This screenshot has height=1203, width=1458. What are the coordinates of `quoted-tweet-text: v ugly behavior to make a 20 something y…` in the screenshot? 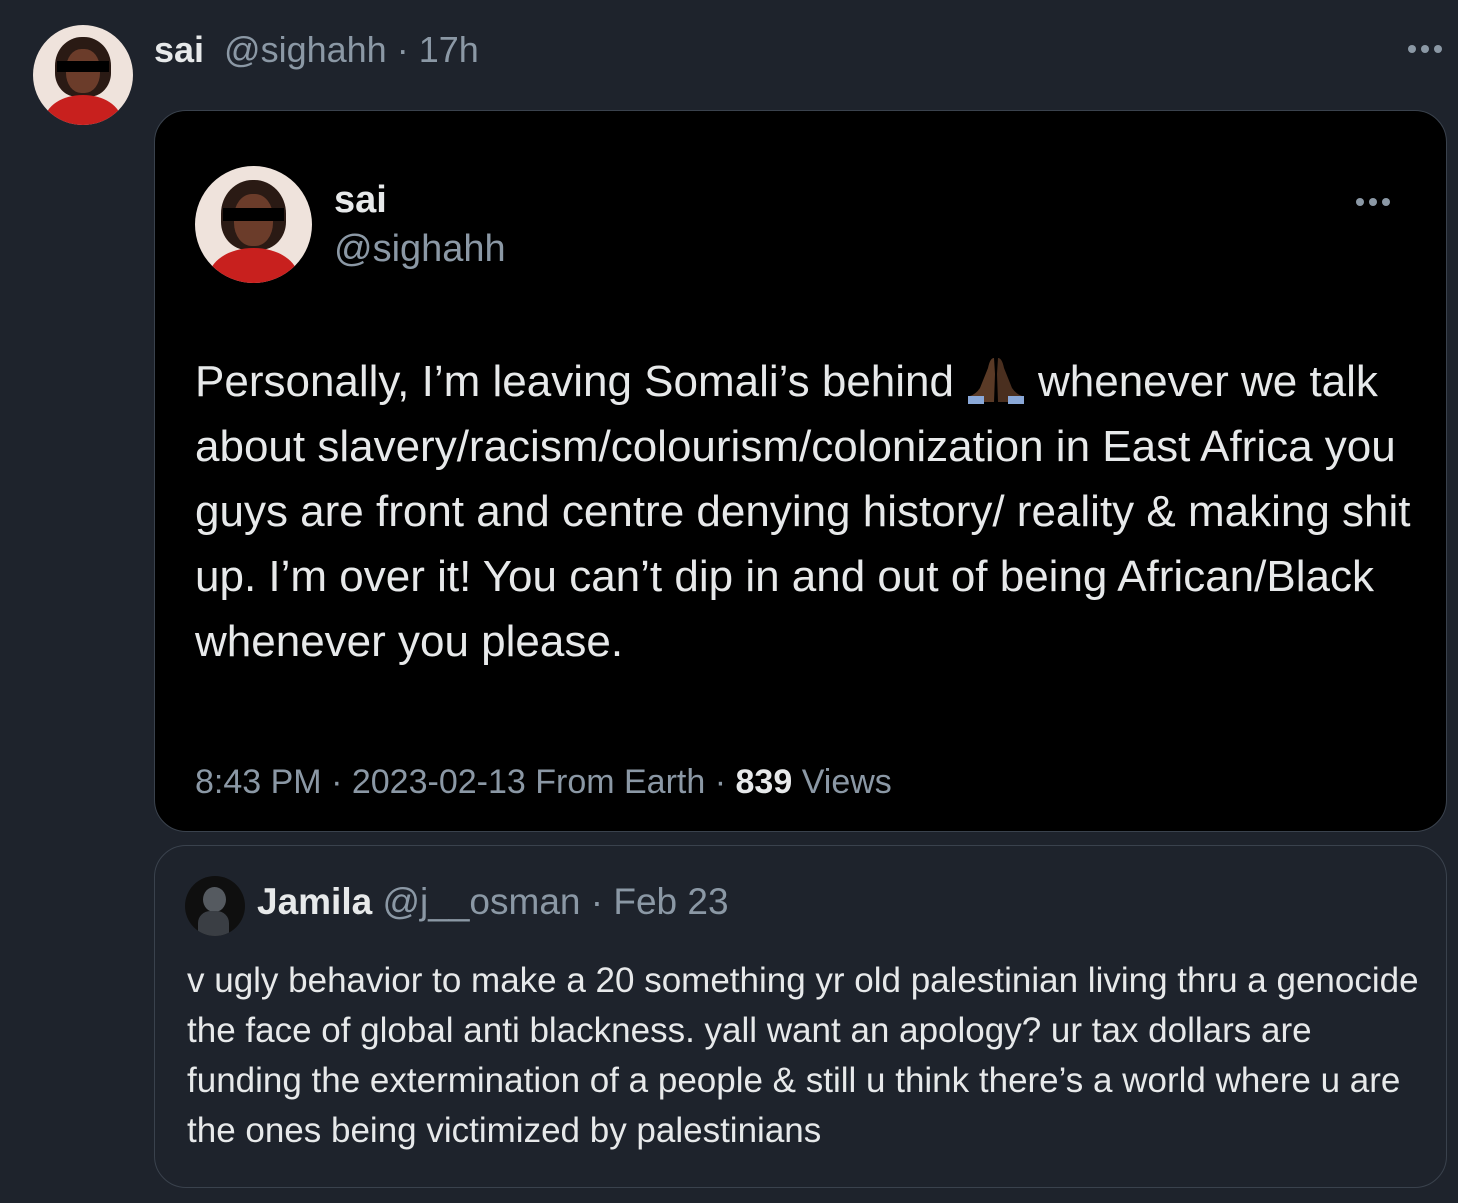 It's located at (803, 1055).